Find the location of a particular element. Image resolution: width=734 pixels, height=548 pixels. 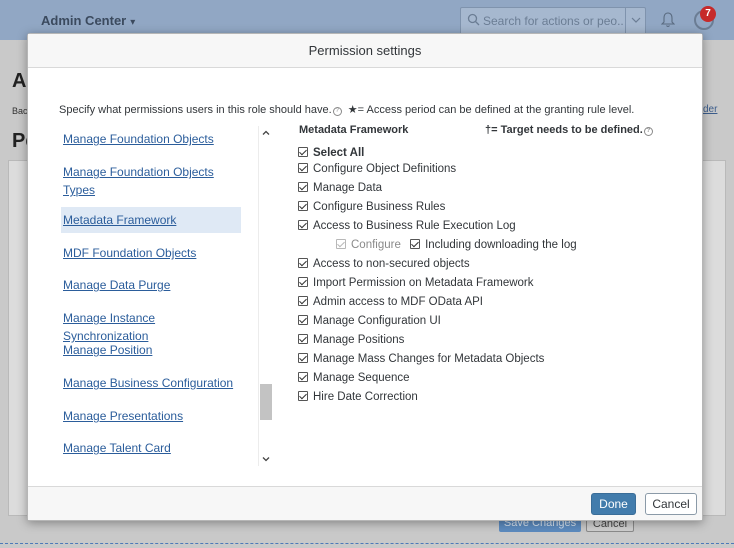

search-icon is located at coordinates (473, 19).